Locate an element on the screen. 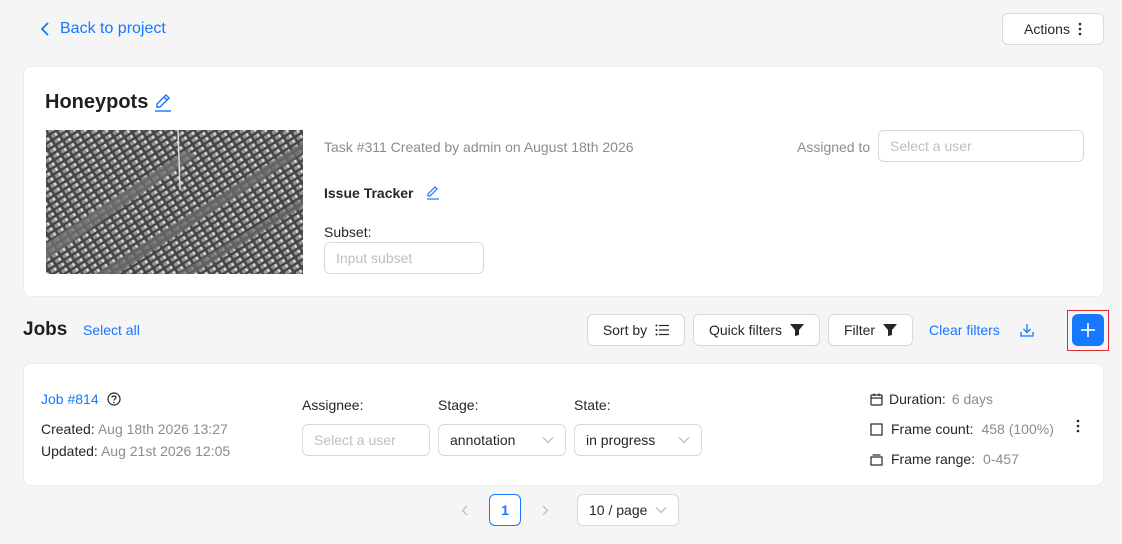  download-icon is located at coordinates (1027, 330).